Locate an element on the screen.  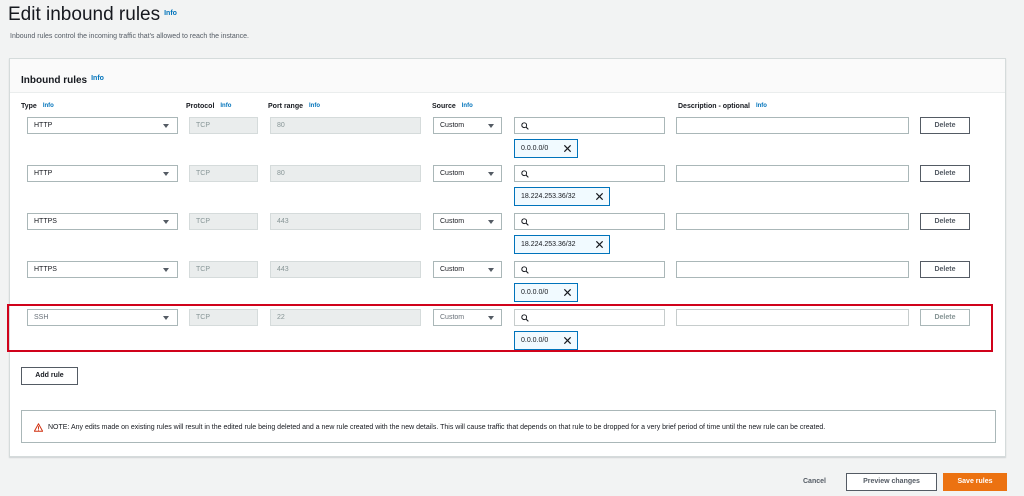
column-description-label: Description - optional is located at coordinates (714, 106).